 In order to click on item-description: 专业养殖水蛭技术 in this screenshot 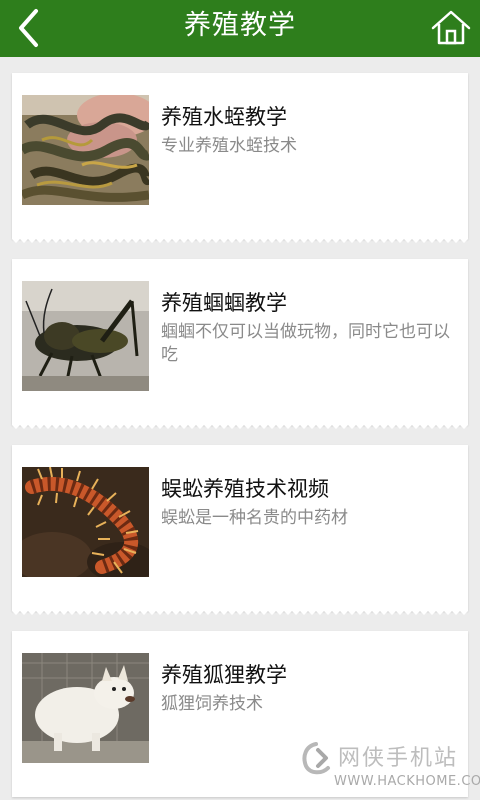, I will do `click(229, 146)`.